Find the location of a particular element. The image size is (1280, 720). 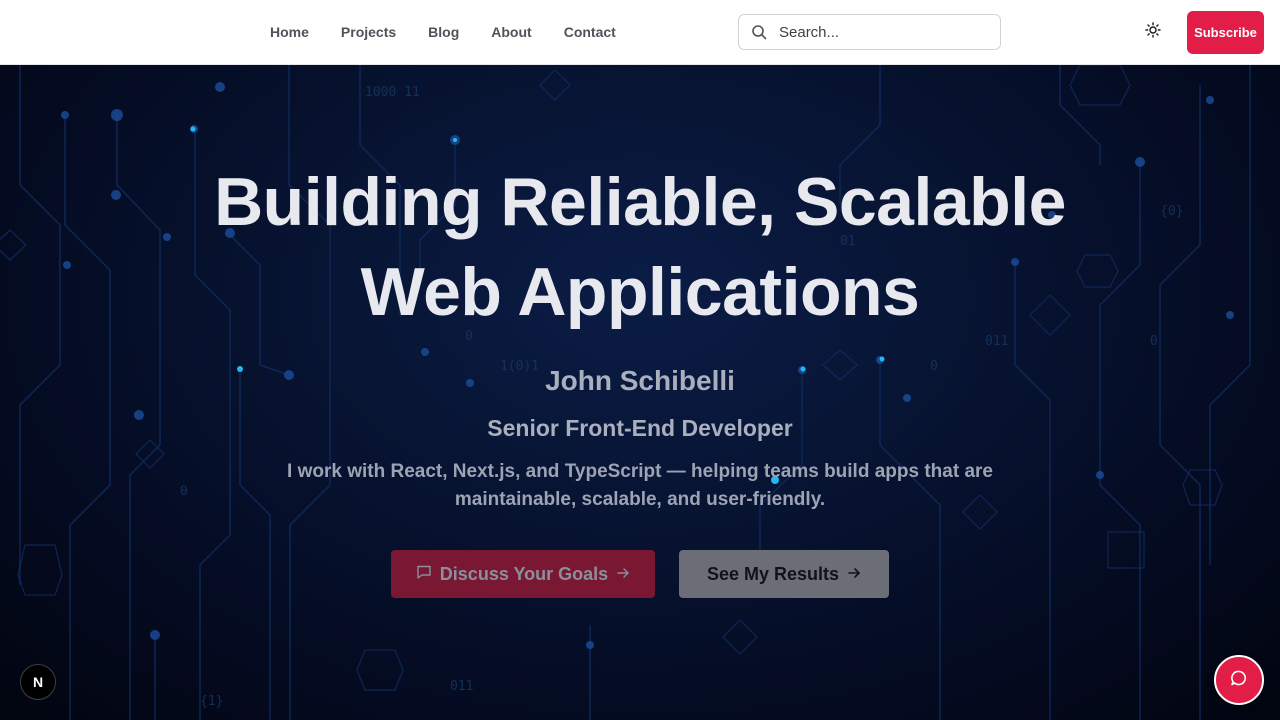

search-box is located at coordinates (869, 32).